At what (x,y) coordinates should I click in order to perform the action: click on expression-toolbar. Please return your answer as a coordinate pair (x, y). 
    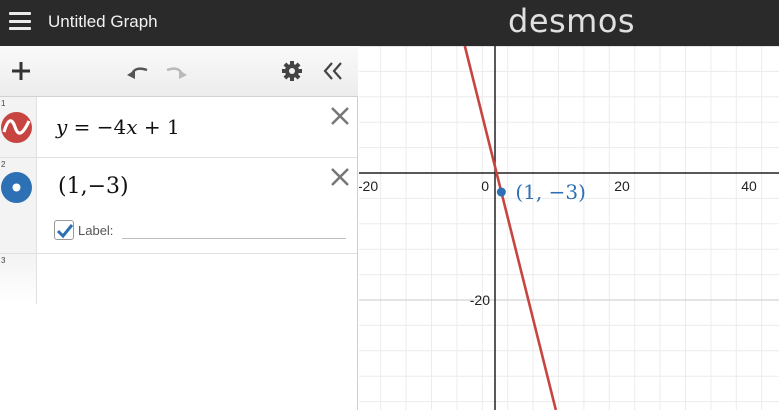
    Looking at the image, I should click on (179, 71).